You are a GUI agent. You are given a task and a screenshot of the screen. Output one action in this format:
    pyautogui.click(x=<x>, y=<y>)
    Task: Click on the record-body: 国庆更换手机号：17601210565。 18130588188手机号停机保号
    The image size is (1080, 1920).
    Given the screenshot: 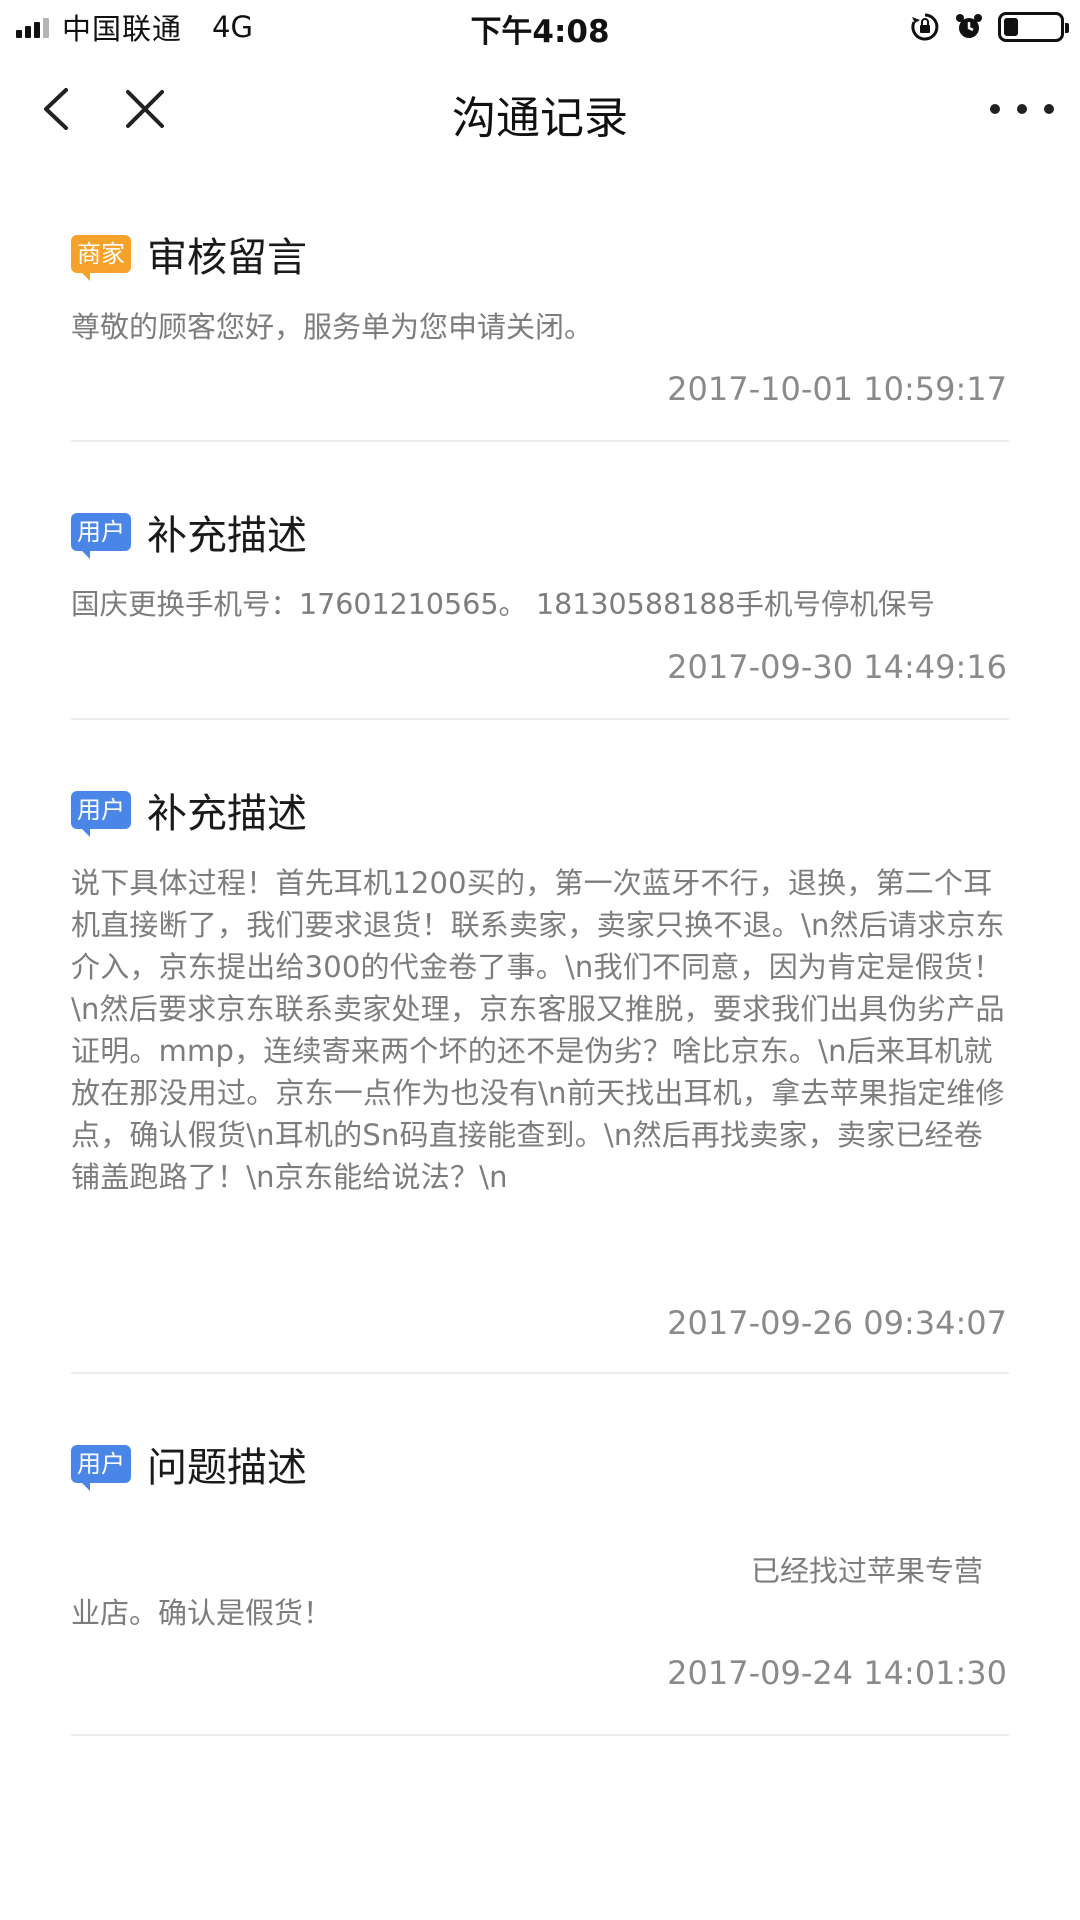 What is the action you would take?
    pyautogui.click(x=503, y=604)
    